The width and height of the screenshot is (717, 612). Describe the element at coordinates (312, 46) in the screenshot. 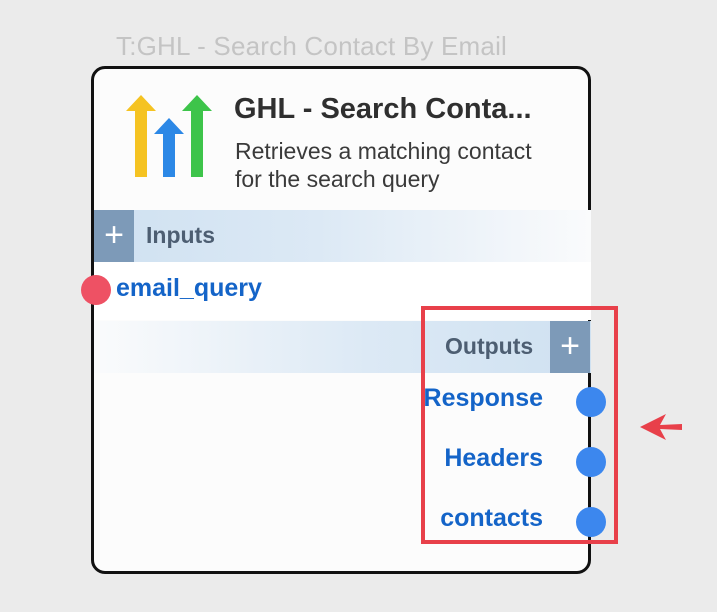

I see `node-caption: T:GHL - Search Contact By Email` at that location.